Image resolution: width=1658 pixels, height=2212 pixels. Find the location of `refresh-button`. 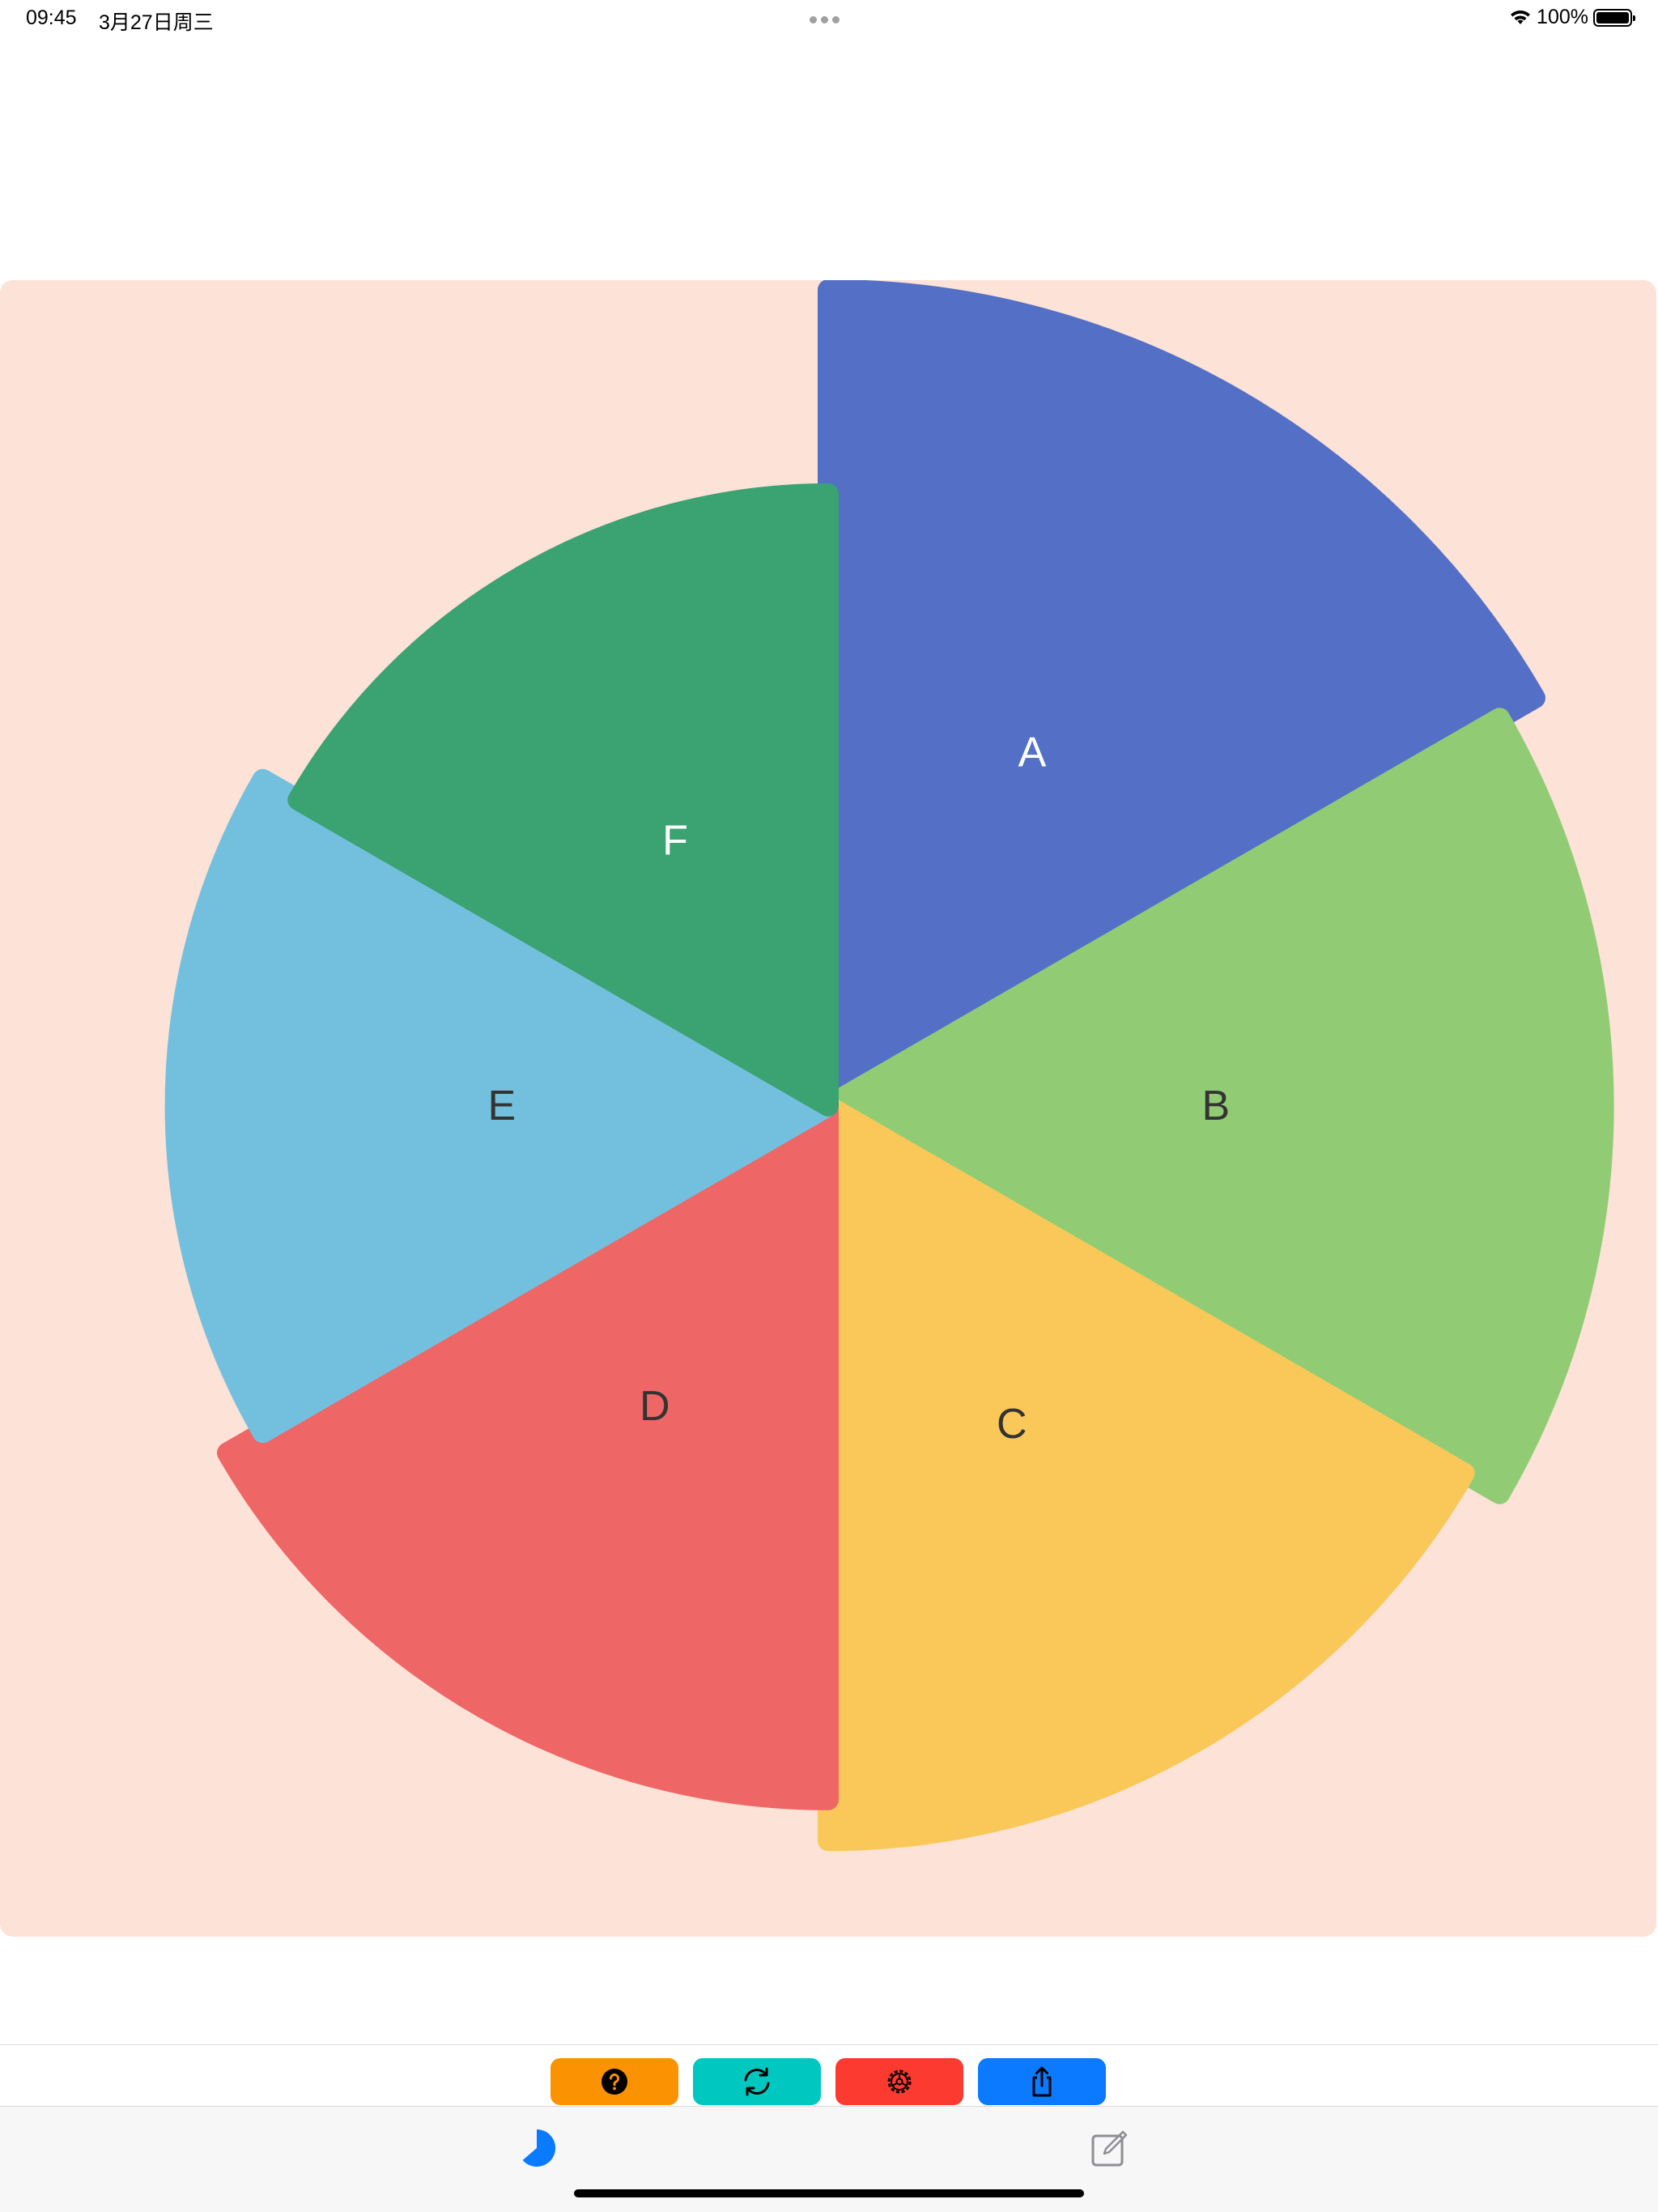

refresh-button is located at coordinates (757, 2082).